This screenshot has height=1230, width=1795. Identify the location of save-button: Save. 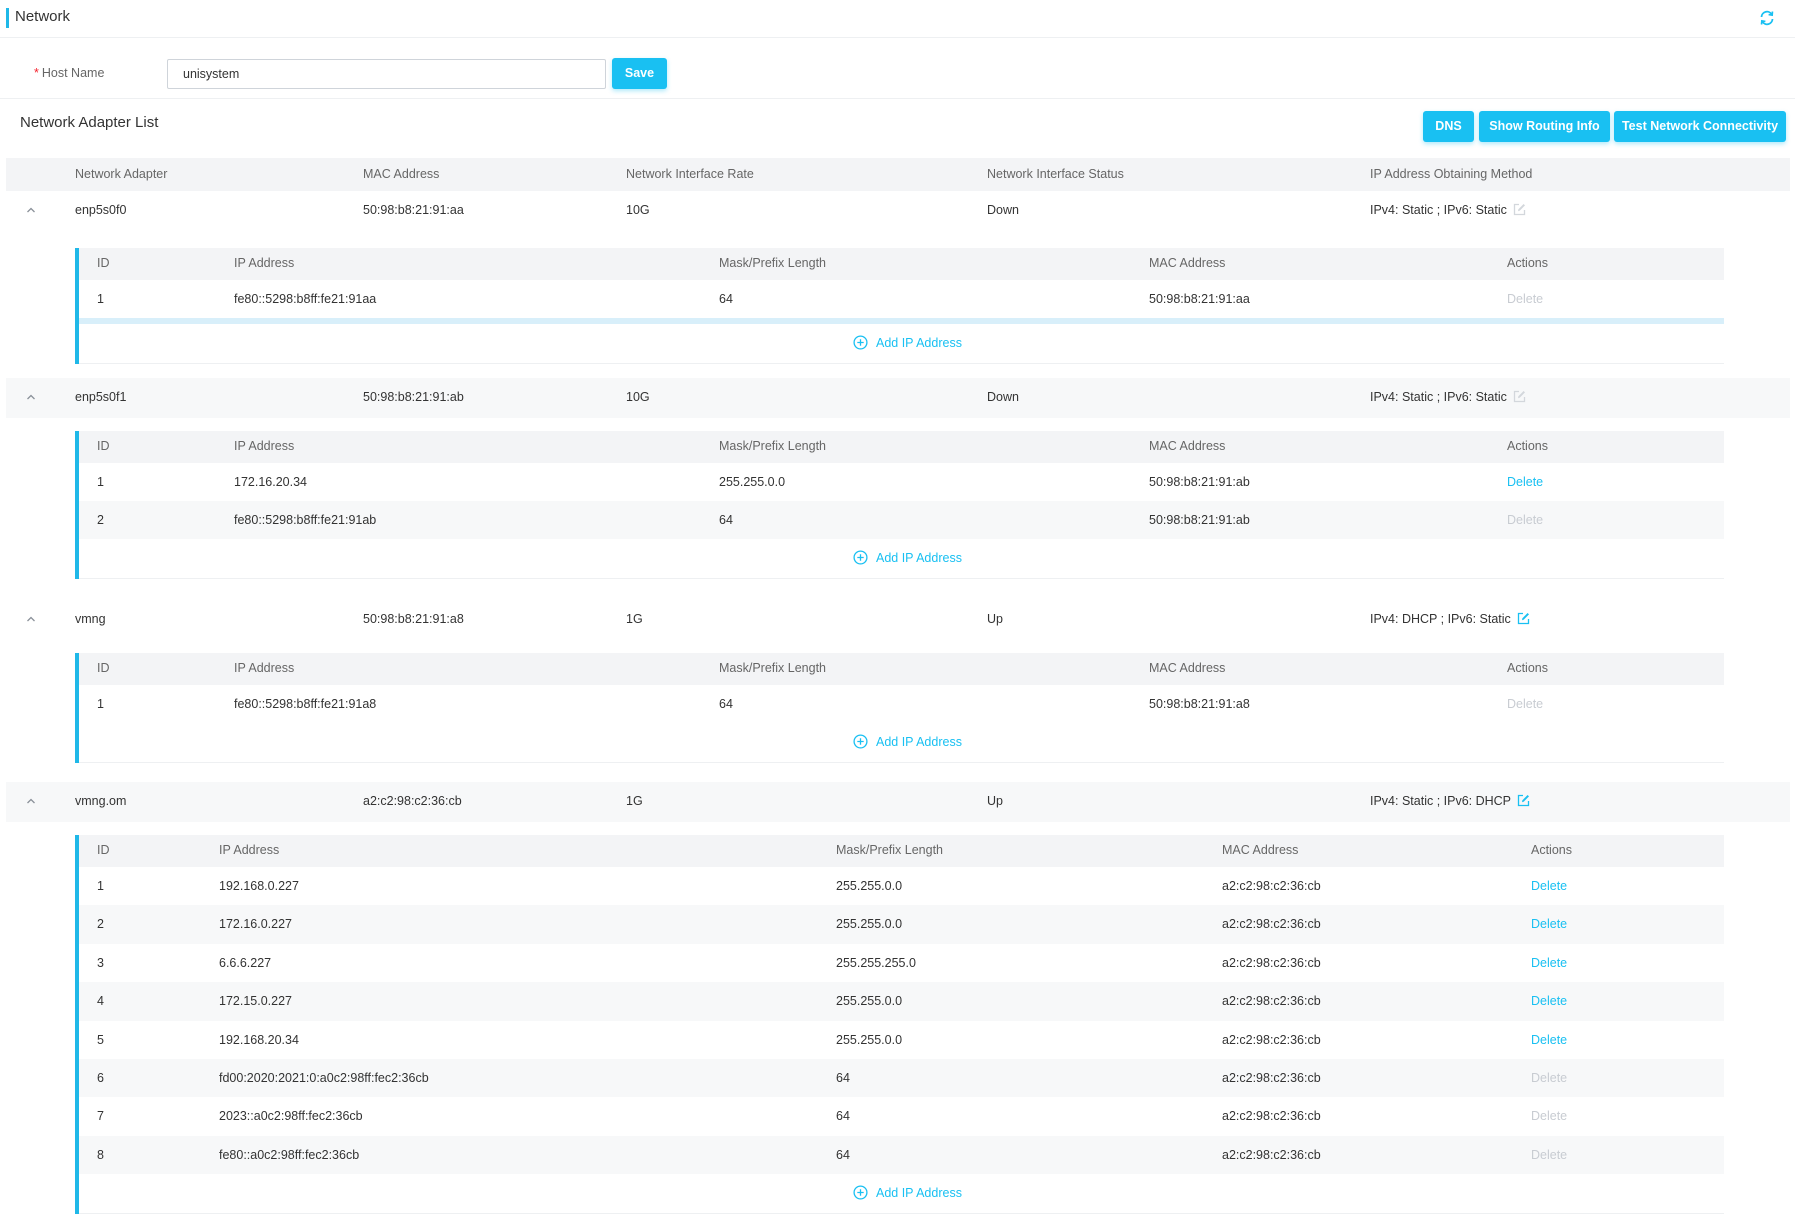
(639, 73).